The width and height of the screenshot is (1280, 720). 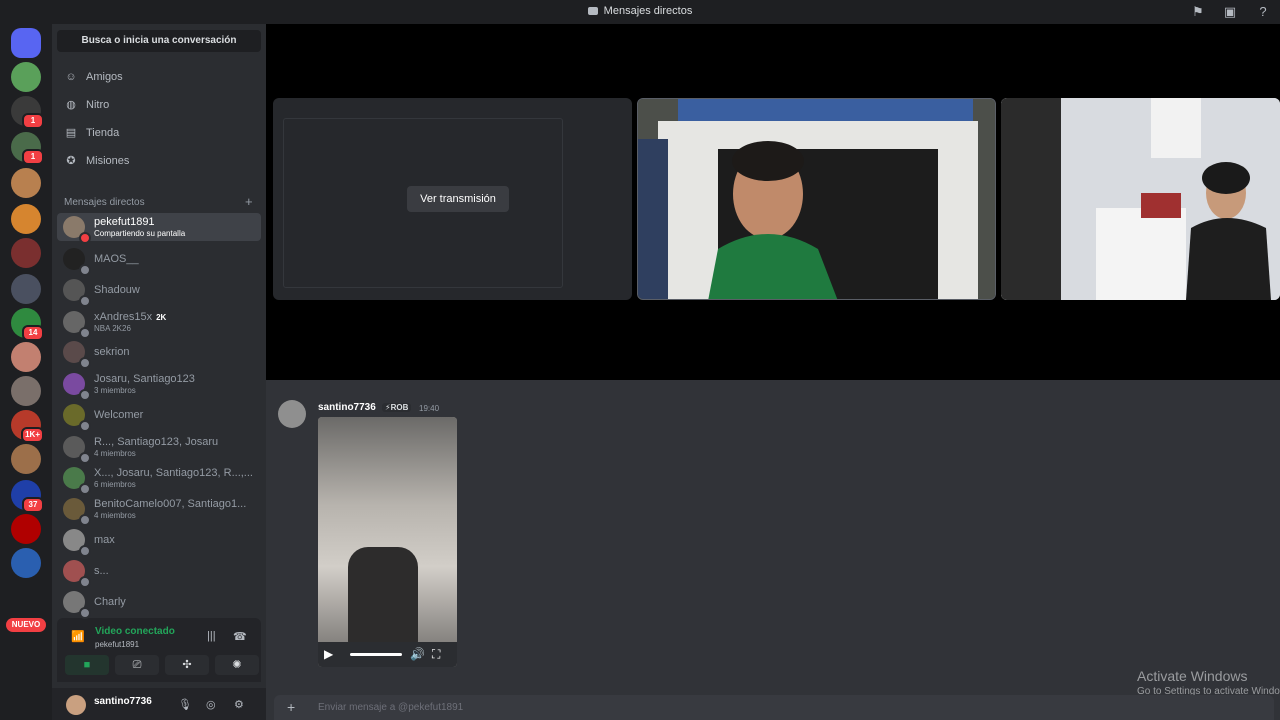 What do you see at coordinates (159, 353) in the screenshot?
I see `dm-item: sekrion` at bounding box center [159, 353].